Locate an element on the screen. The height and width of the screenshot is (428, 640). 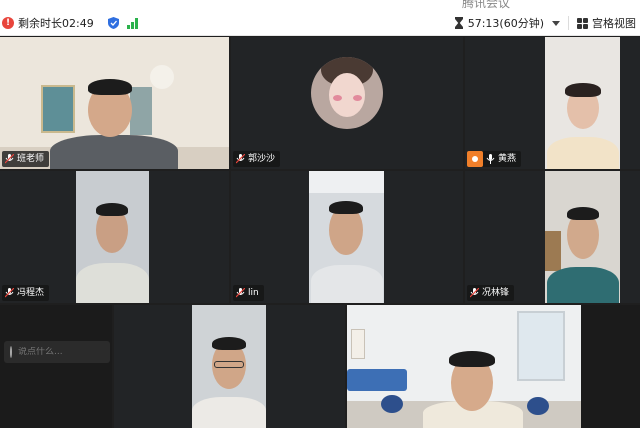
participant-name-tag: 郭沙沙 is located at coordinates (257, 159).